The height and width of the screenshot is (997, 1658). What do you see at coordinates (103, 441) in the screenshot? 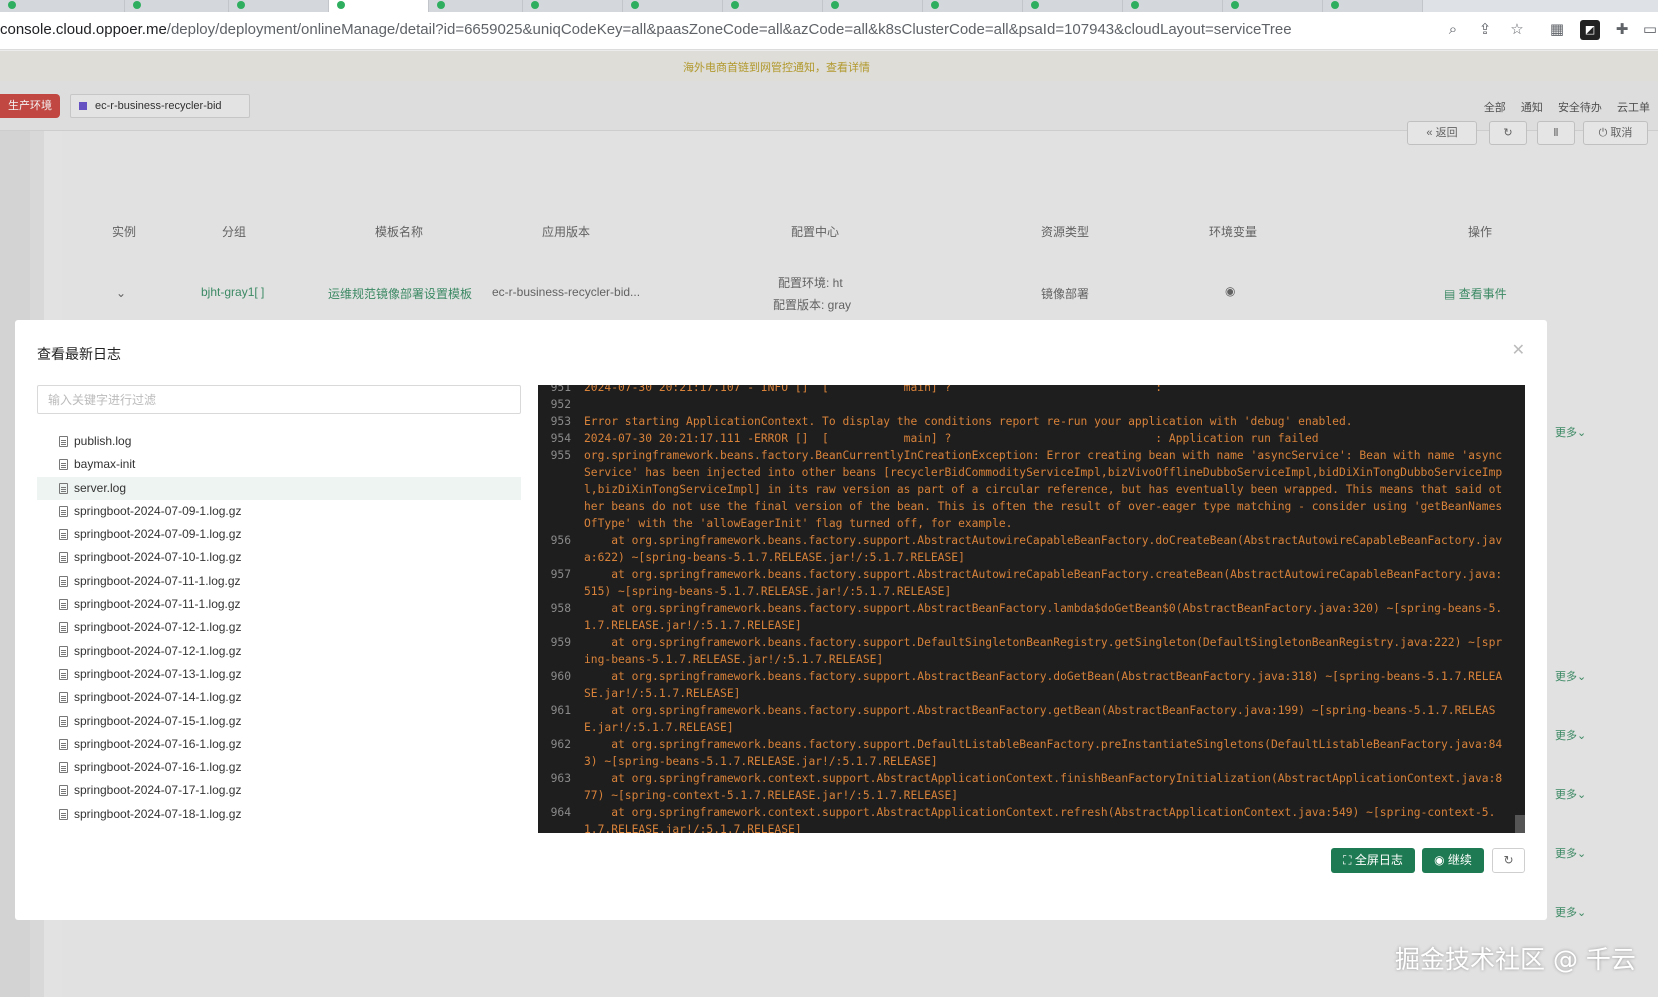
I see `file-name: publish.log` at bounding box center [103, 441].